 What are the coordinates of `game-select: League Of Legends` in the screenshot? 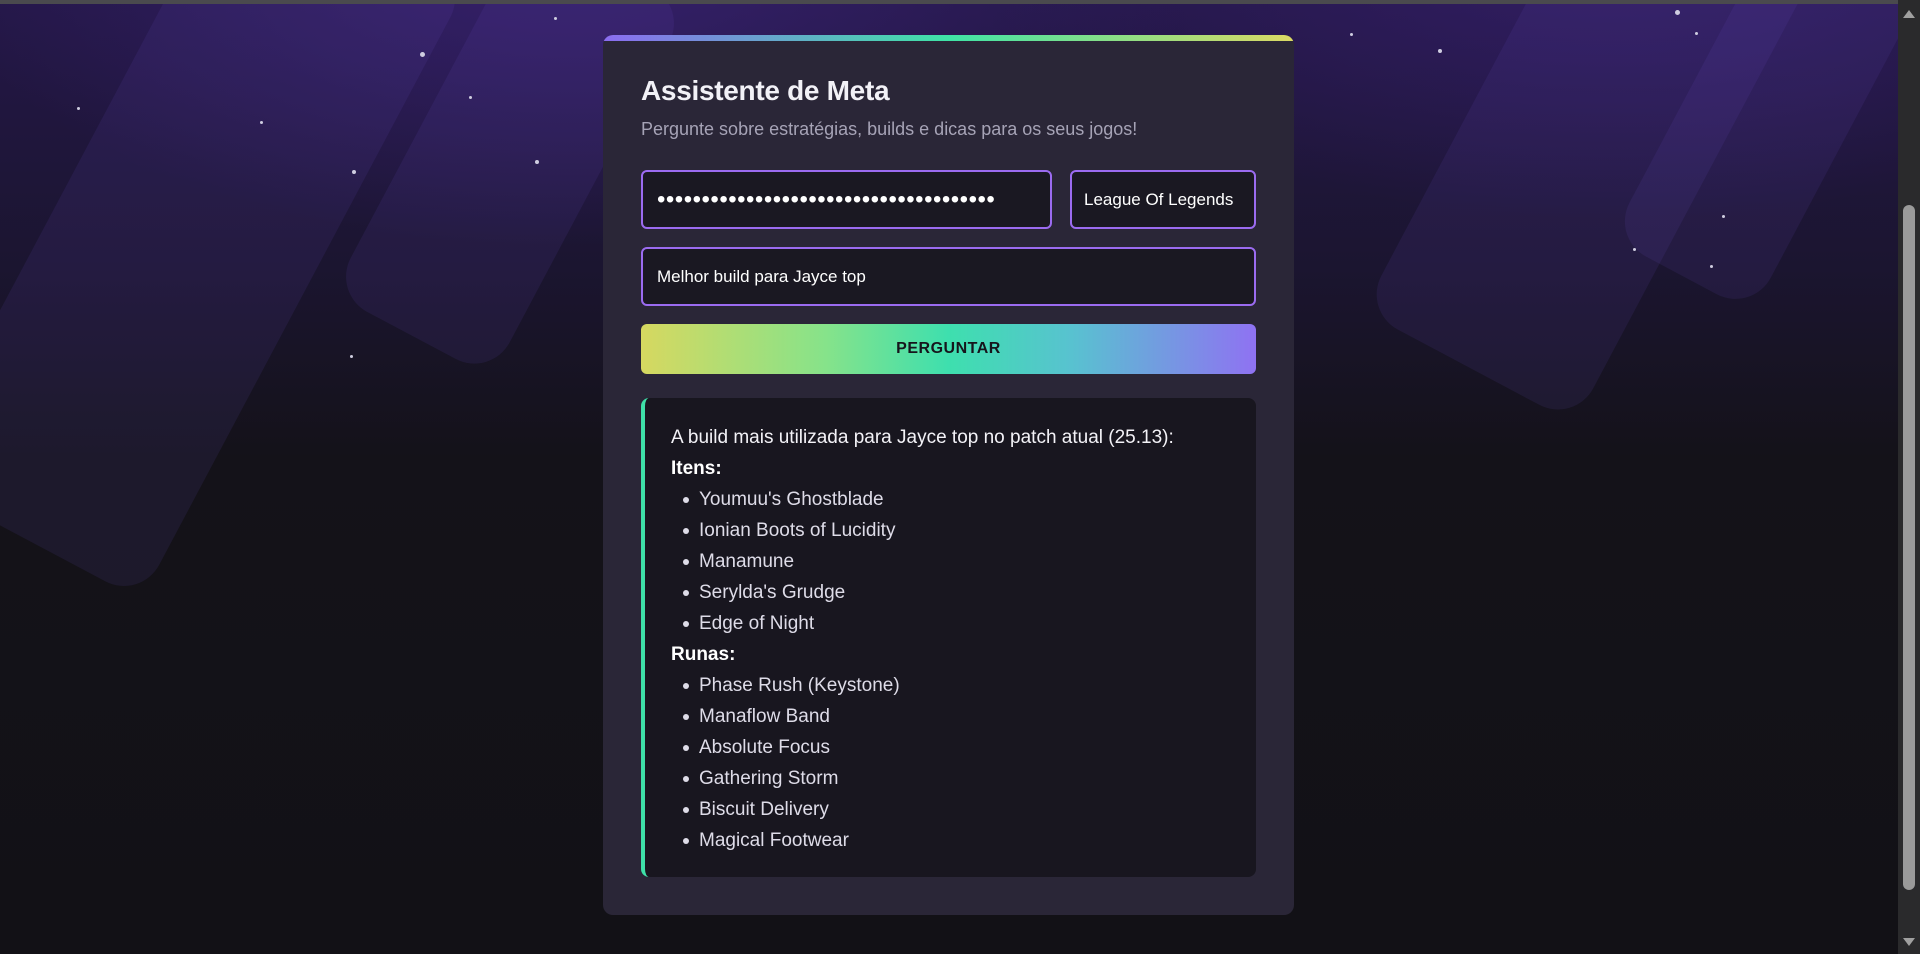 It's located at (1163, 199).